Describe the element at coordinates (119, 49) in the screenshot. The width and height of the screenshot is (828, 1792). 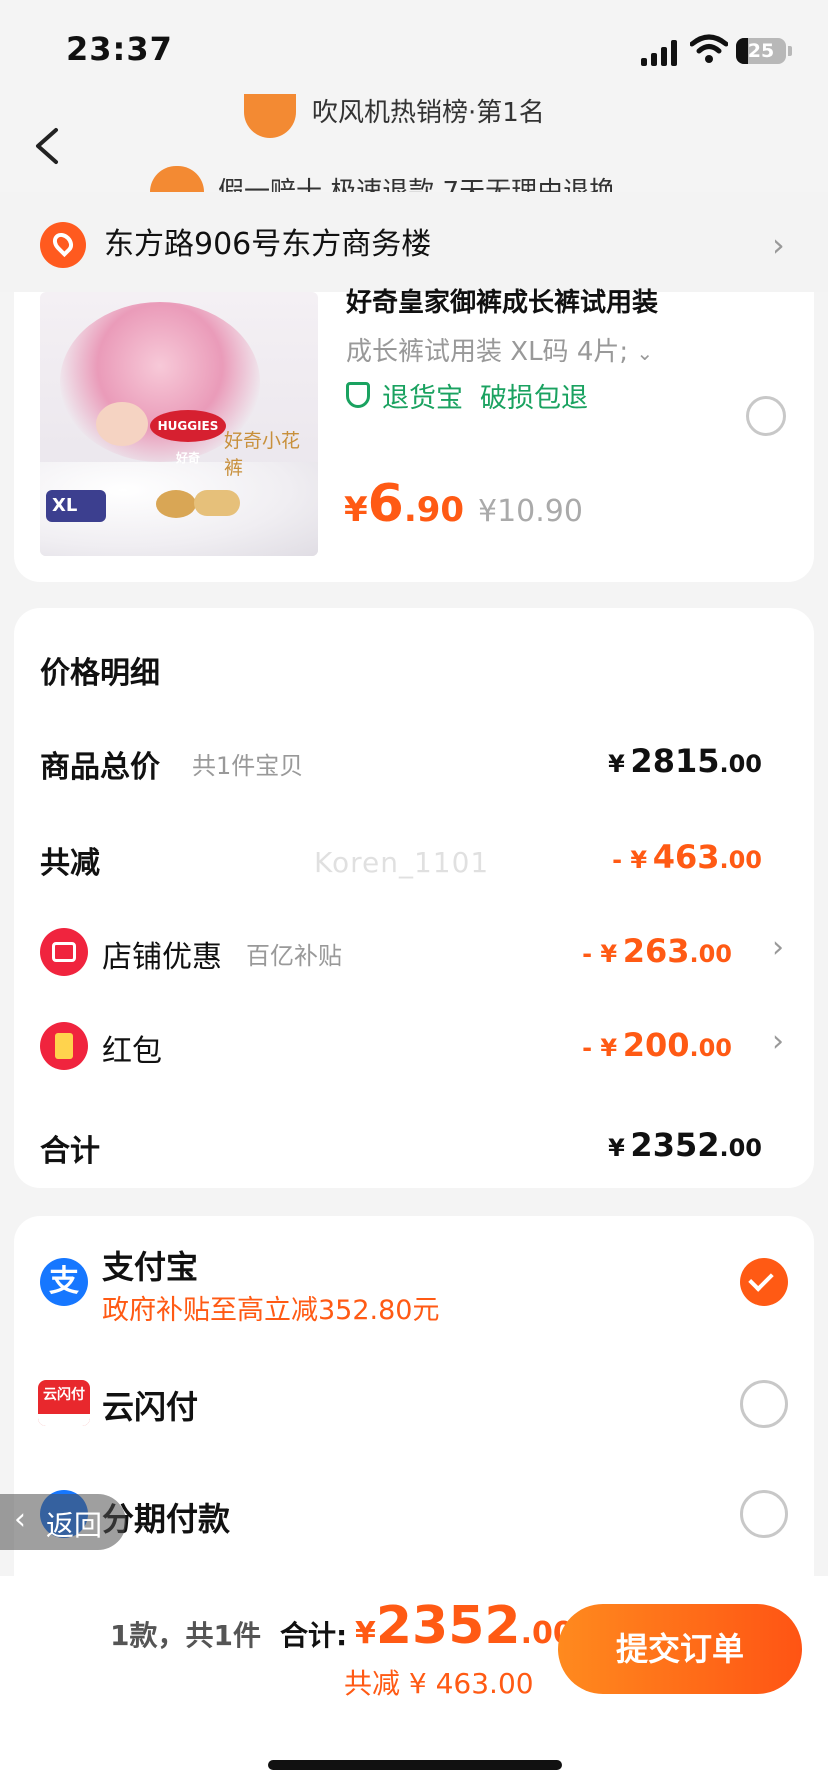
I see `status-time: 23:37` at that location.